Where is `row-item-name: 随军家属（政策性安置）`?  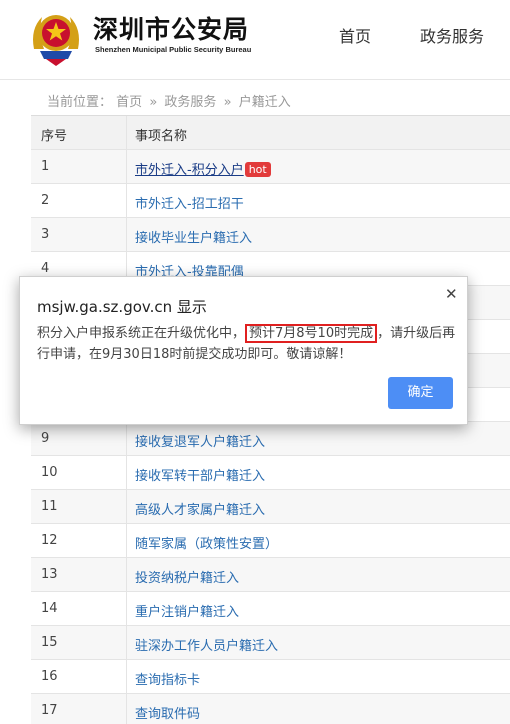 row-item-name: 随军家属（政策性安置） is located at coordinates (206, 542).